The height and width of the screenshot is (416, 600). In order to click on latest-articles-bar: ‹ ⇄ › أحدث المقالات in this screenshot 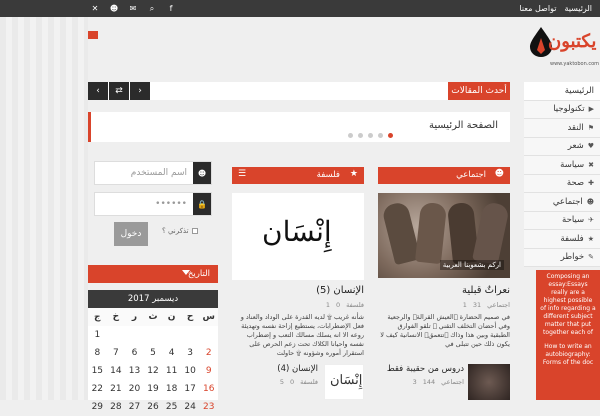, I will do `click(299, 91)`.